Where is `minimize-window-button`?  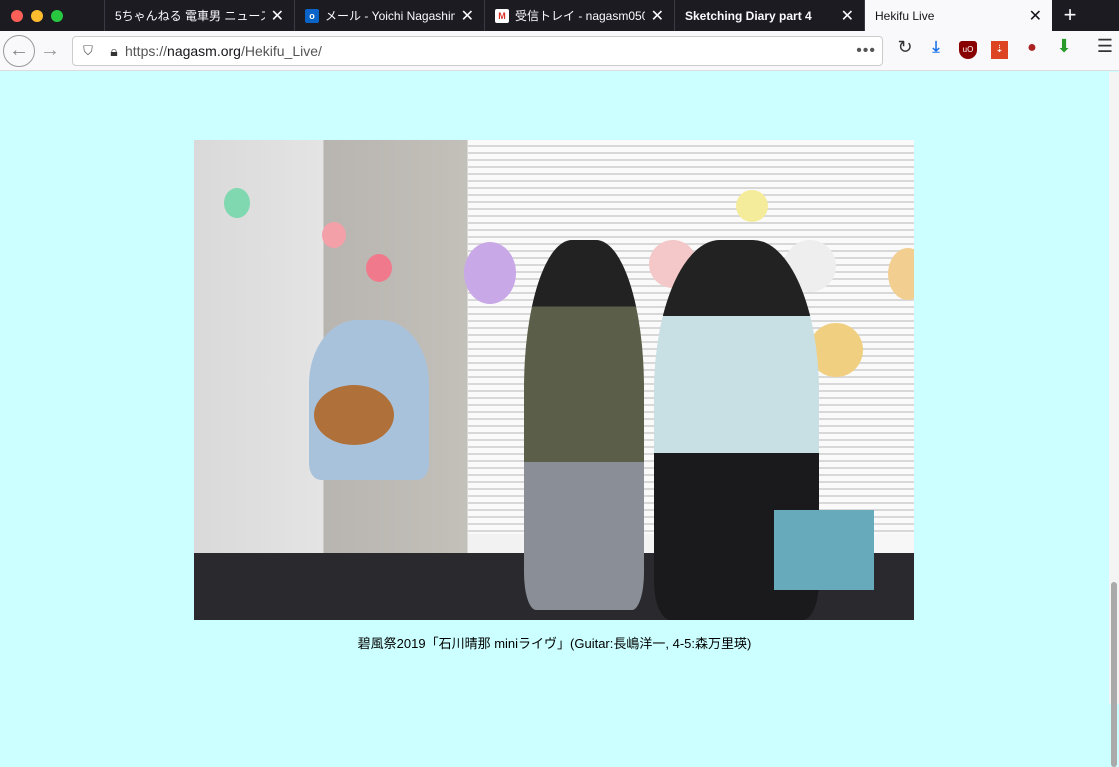
minimize-window-button is located at coordinates (37, 15).